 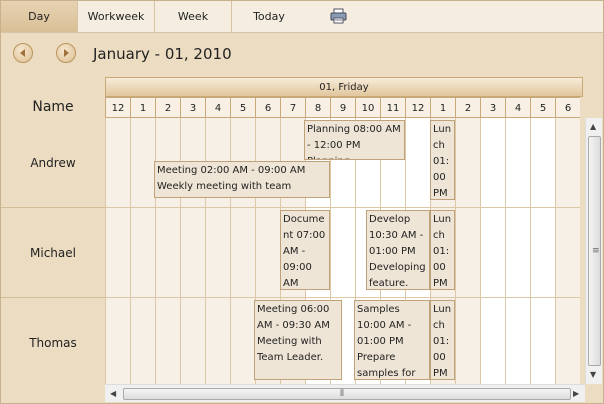 What do you see at coordinates (53, 163) in the screenshot?
I see `row-name-andrew: Andrew` at bounding box center [53, 163].